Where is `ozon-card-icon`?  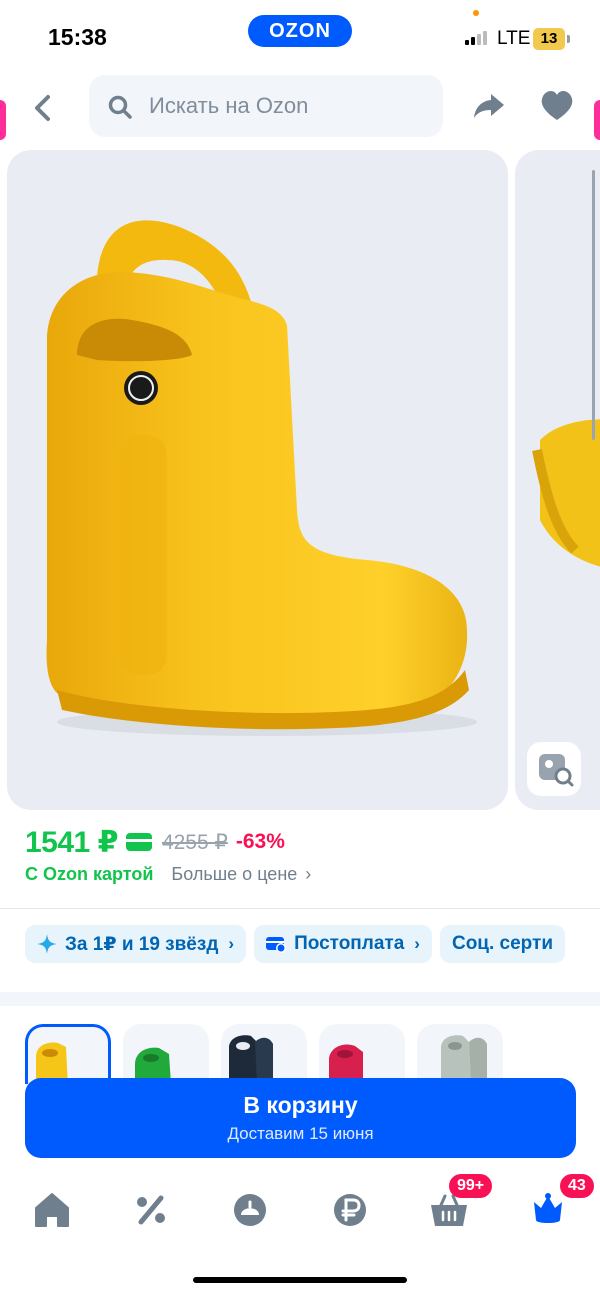
ozon-card-icon is located at coordinates (138, 842).